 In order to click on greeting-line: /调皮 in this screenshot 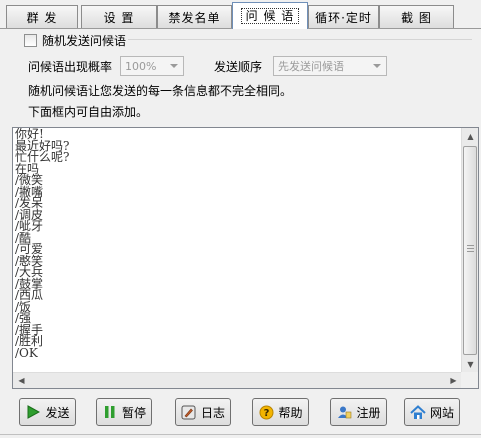, I will do `click(29, 214)`.